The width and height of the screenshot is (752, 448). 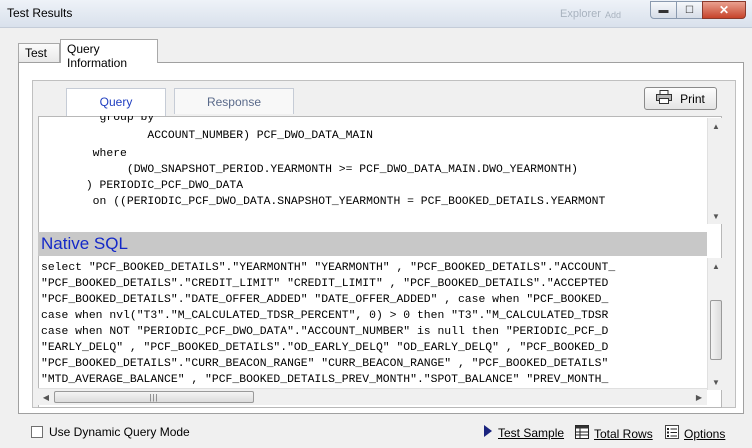 What do you see at coordinates (40, 13) in the screenshot?
I see `window-title: Test Results` at bounding box center [40, 13].